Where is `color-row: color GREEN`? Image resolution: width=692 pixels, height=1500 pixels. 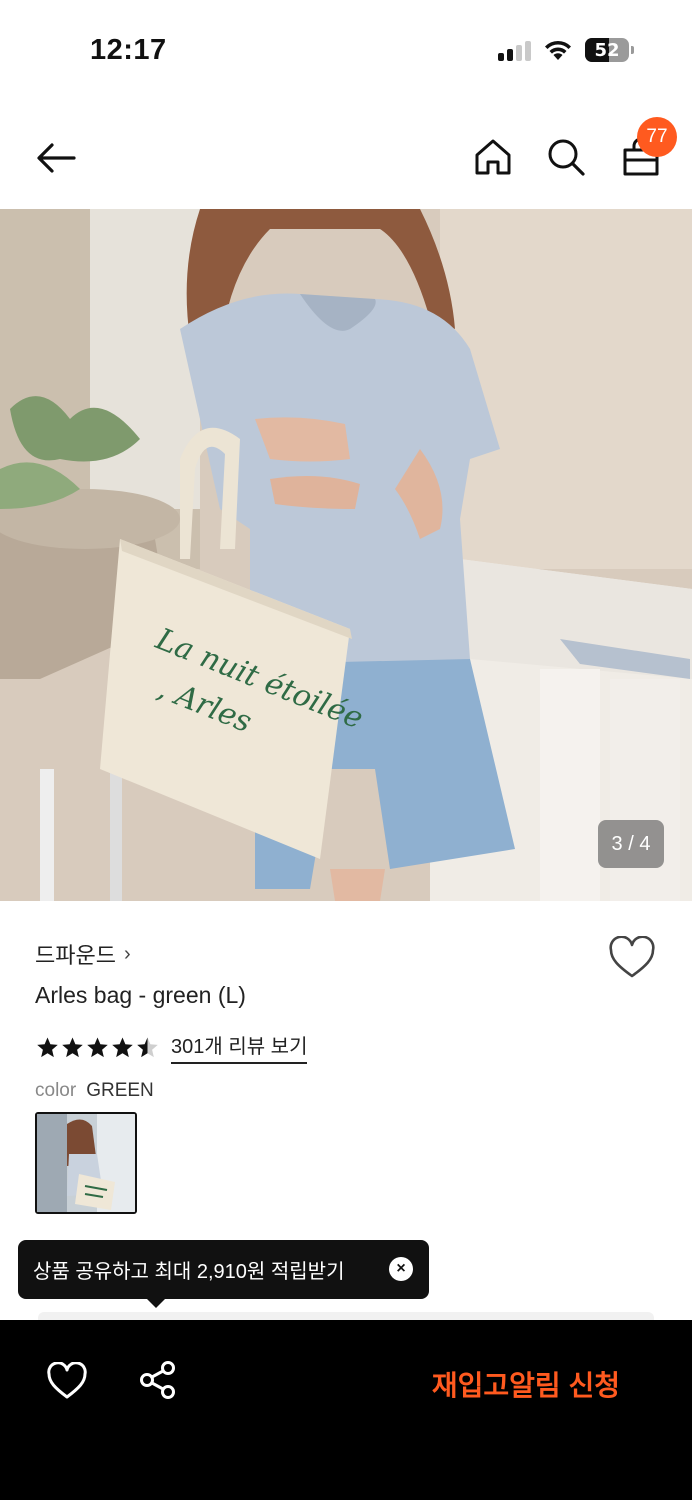 color-row: color GREEN is located at coordinates (94, 1091).